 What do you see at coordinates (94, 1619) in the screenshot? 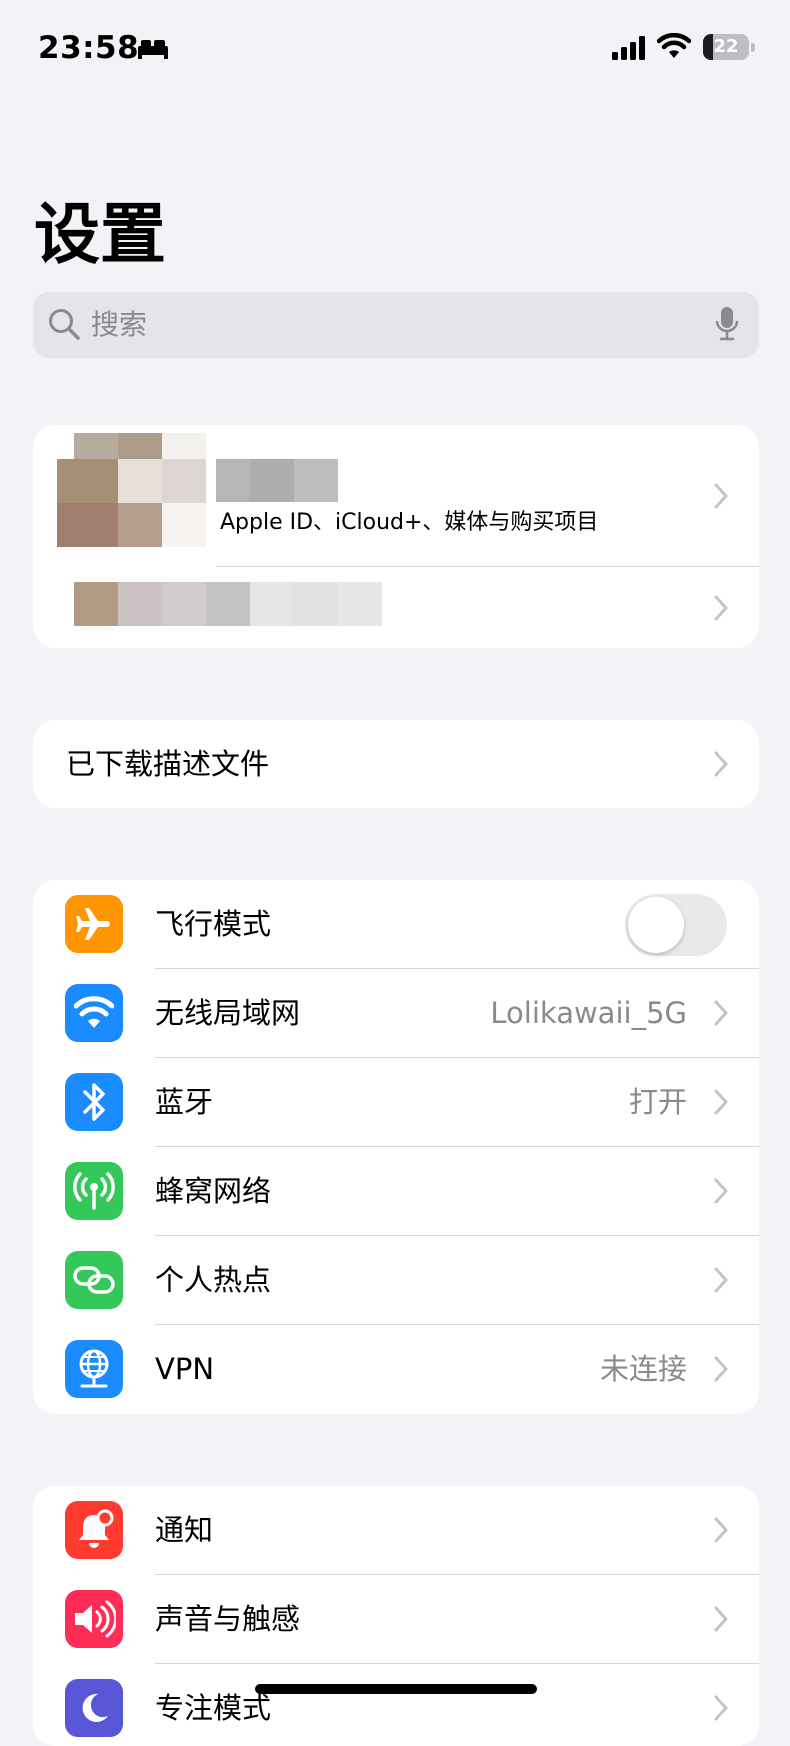
I see `speaker-icon` at bounding box center [94, 1619].